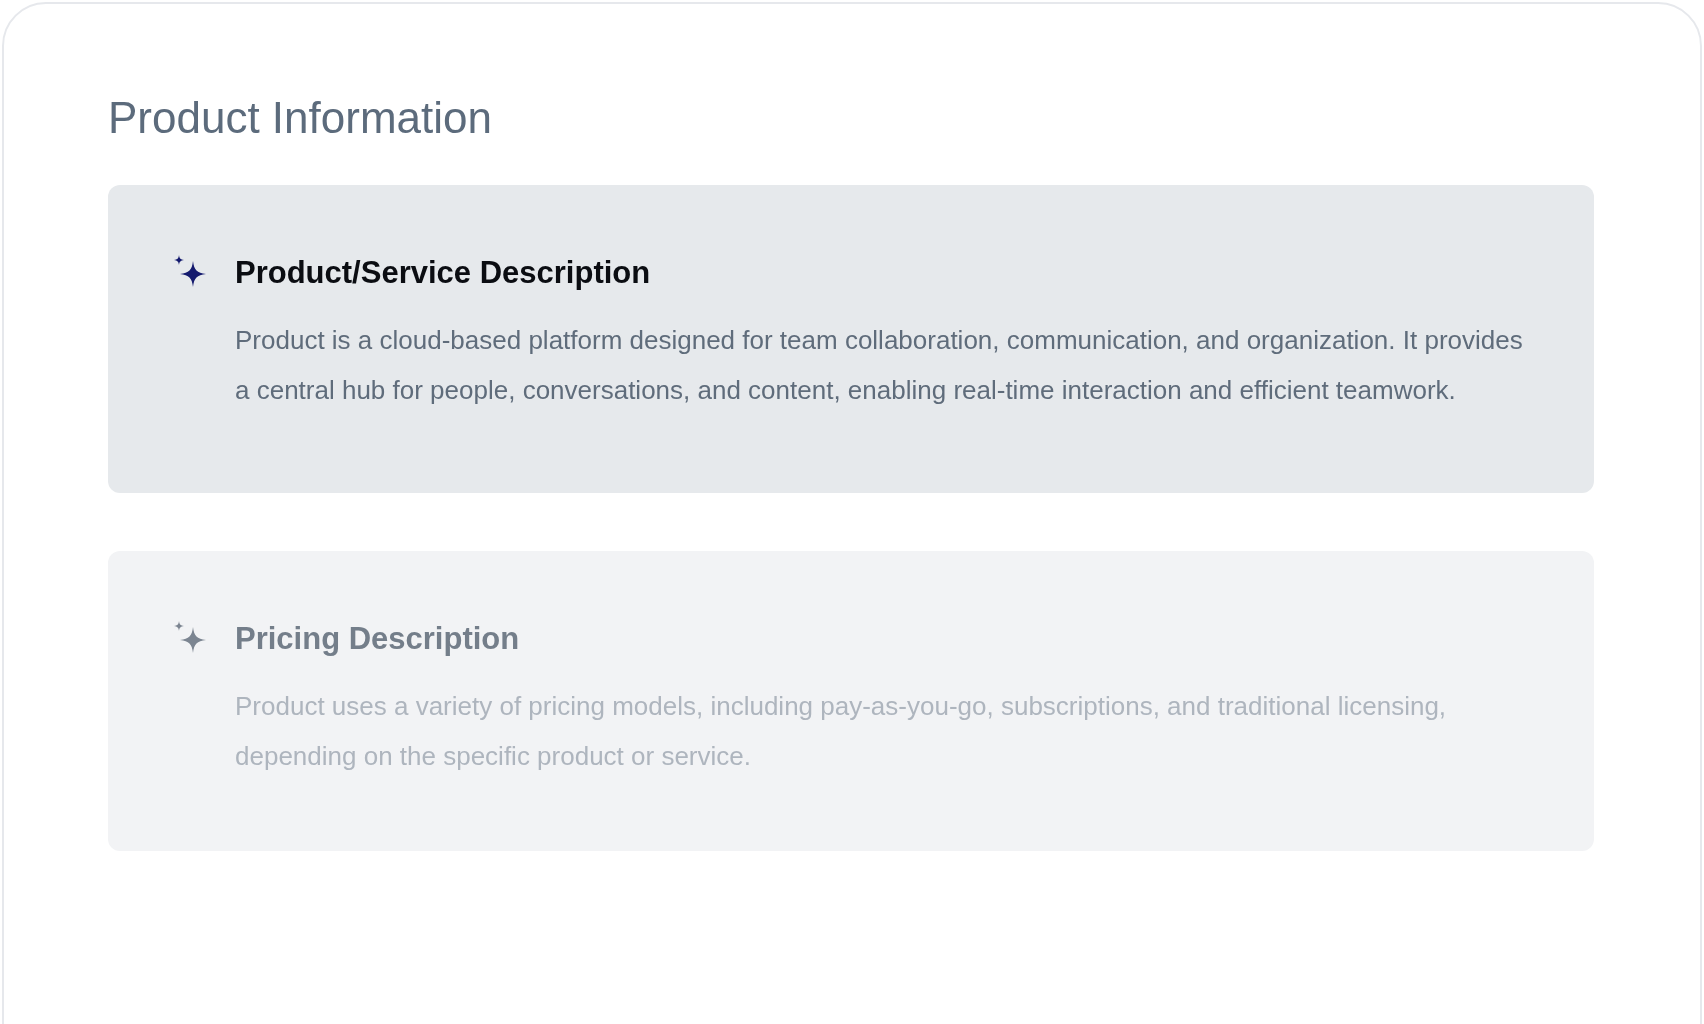  What do you see at coordinates (300, 118) in the screenshot?
I see `page-title: Product Information` at bounding box center [300, 118].